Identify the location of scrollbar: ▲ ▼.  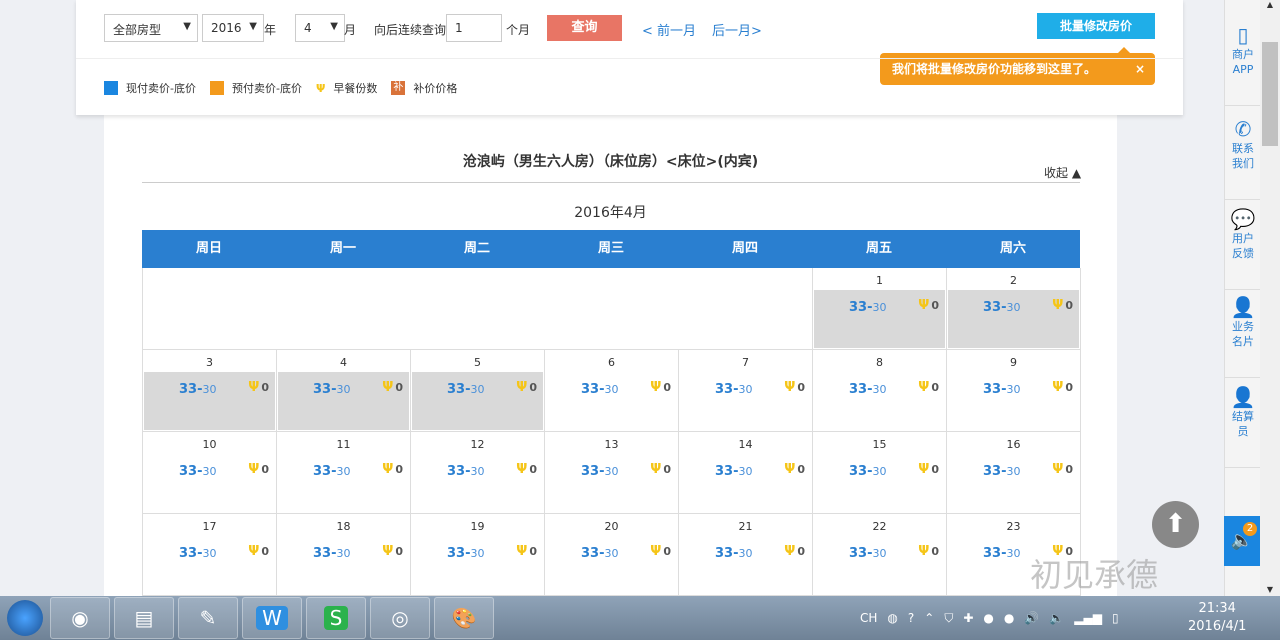
(1270, 298).